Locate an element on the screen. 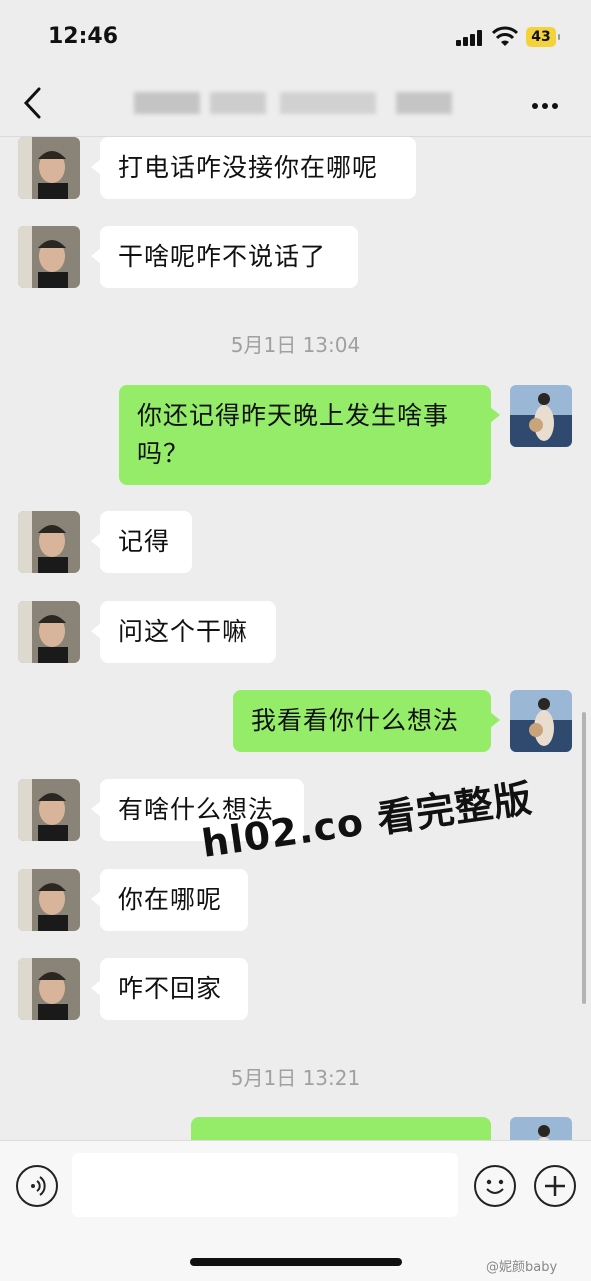 The image size is (591, 1281). status-bar: 12:46 43 is located at coordinates (295, 36).